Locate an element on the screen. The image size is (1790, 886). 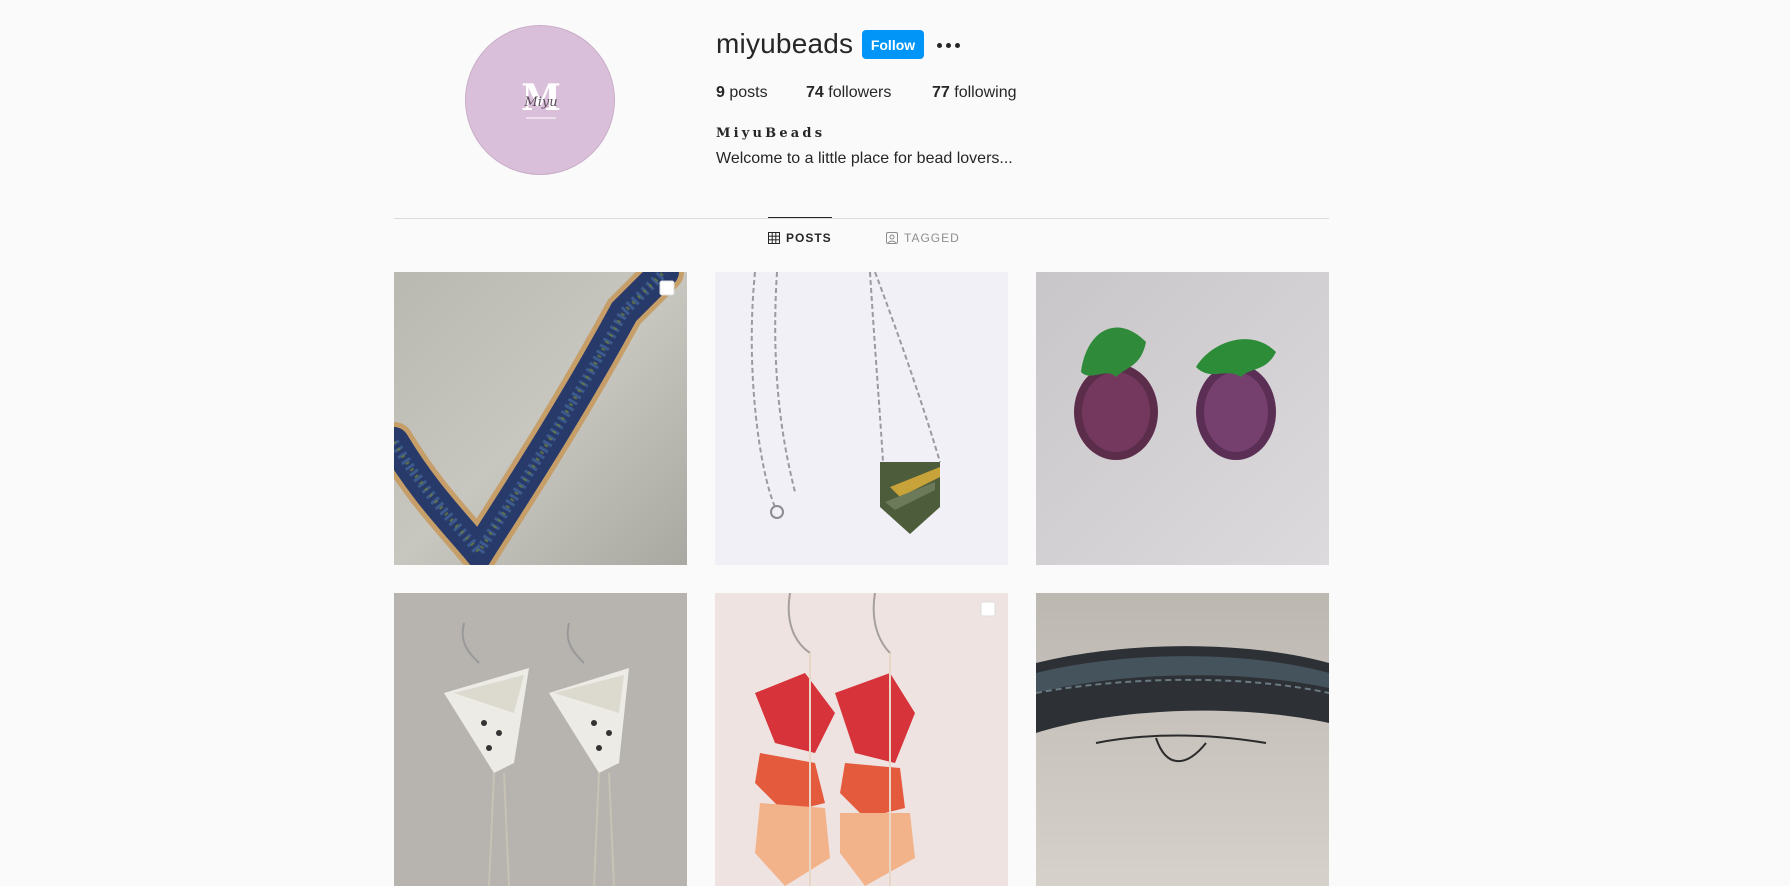
stat-posts-label: posts is located at coordinates (748, 92).